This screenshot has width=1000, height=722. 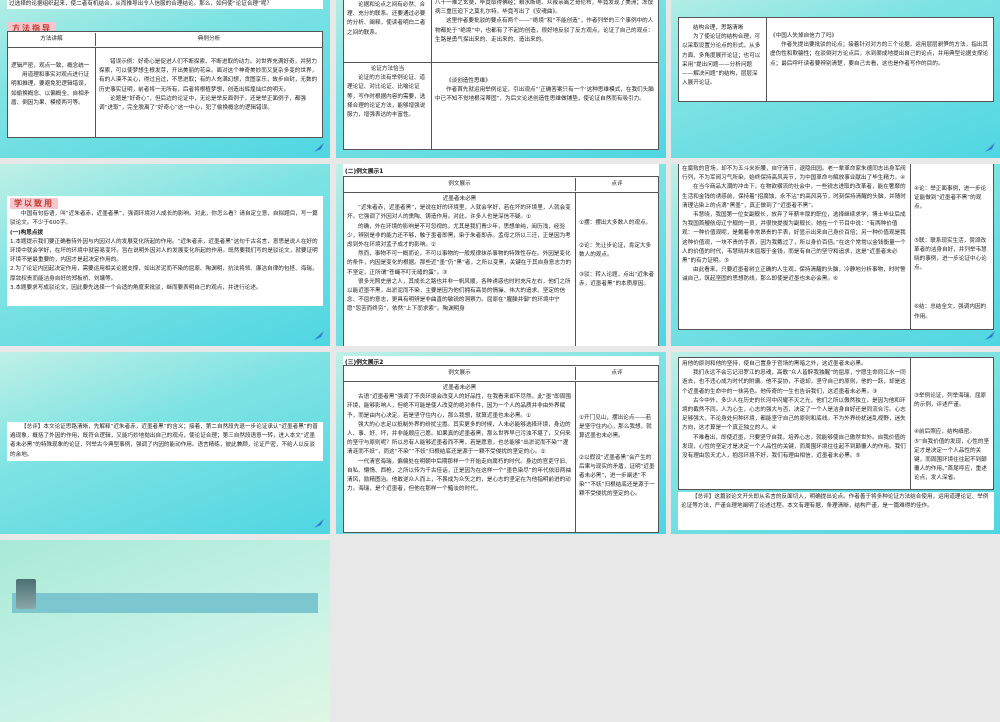 What do you see at coordinates (501, 170) in the screenshot?
I see `title-bar` at bounding box center [501, 170].